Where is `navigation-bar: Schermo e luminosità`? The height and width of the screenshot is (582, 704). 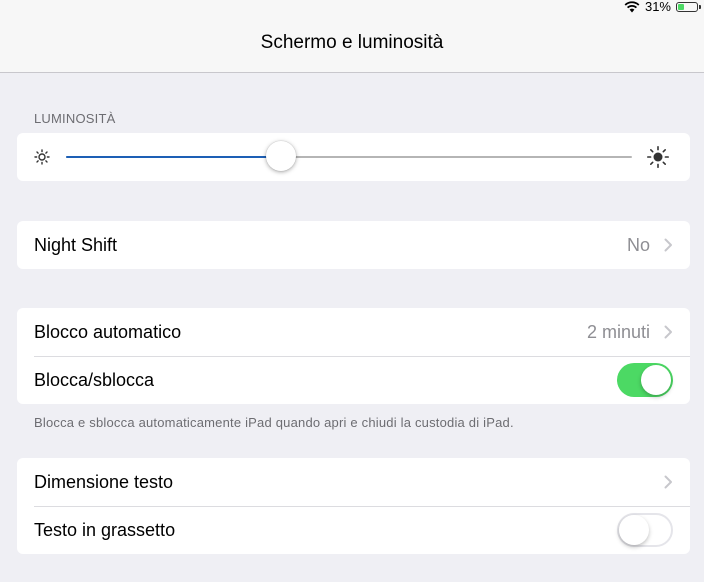
navigation-bar: Schermo e luminosità is located at coordinates (352, 43).